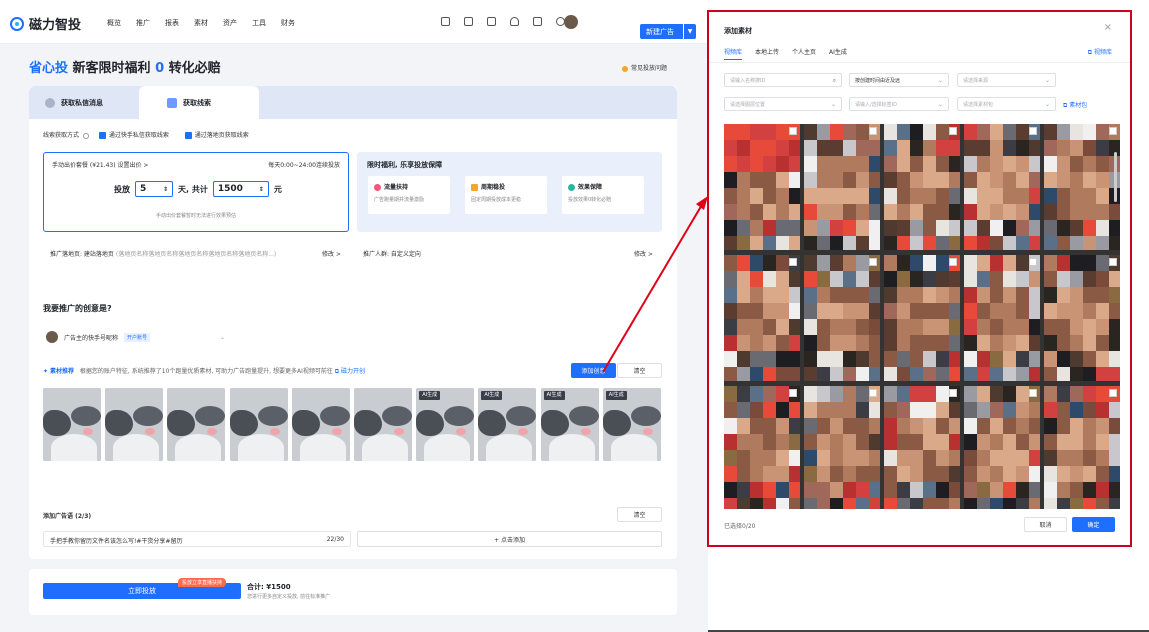 The image size is (1149, 632). What do you see at coordinates (197, 539) in the screenshot?
I see `adtext-input-1: 手把手教你留历文件名该怎么写!#干货分享#留历 22/30` at bounding box center [197, 539].